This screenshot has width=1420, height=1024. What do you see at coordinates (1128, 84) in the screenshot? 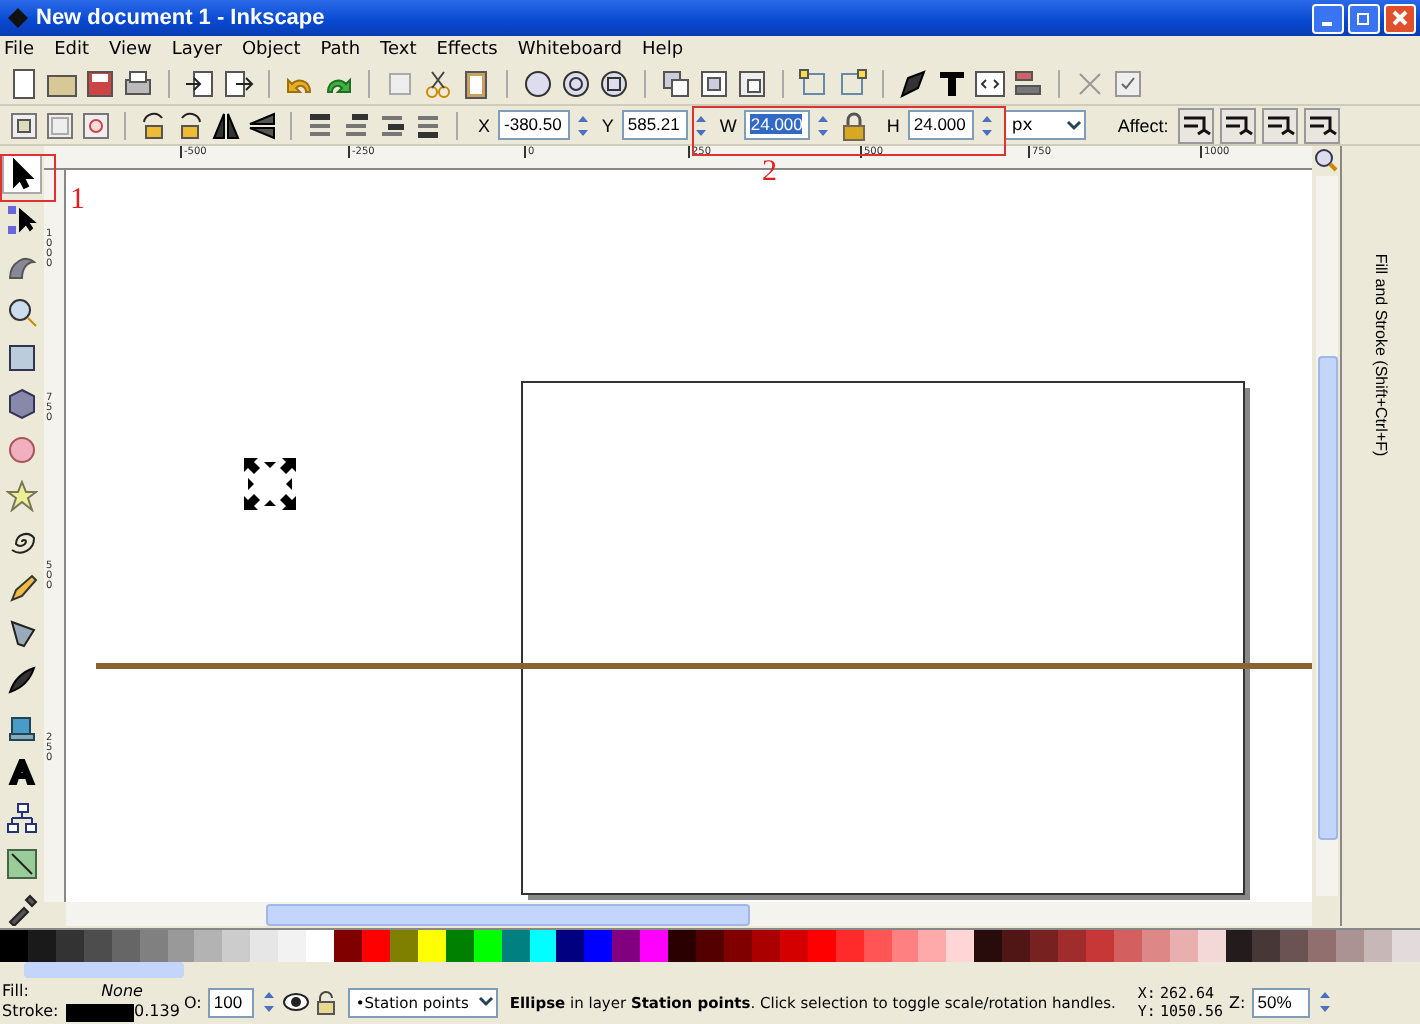
I see `preferences-icon` at bounding box center [1128, 84].